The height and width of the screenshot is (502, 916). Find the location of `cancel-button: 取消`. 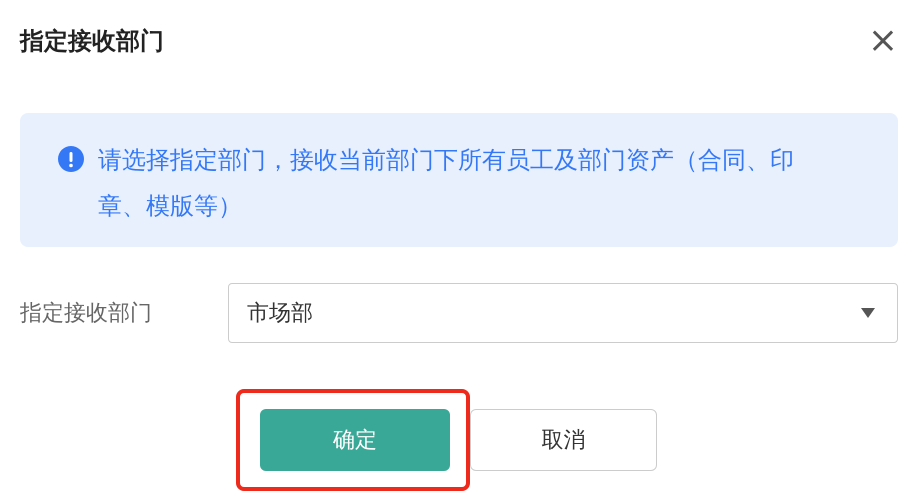

cancel-button: 取消 is located at coordinates (563, 440).